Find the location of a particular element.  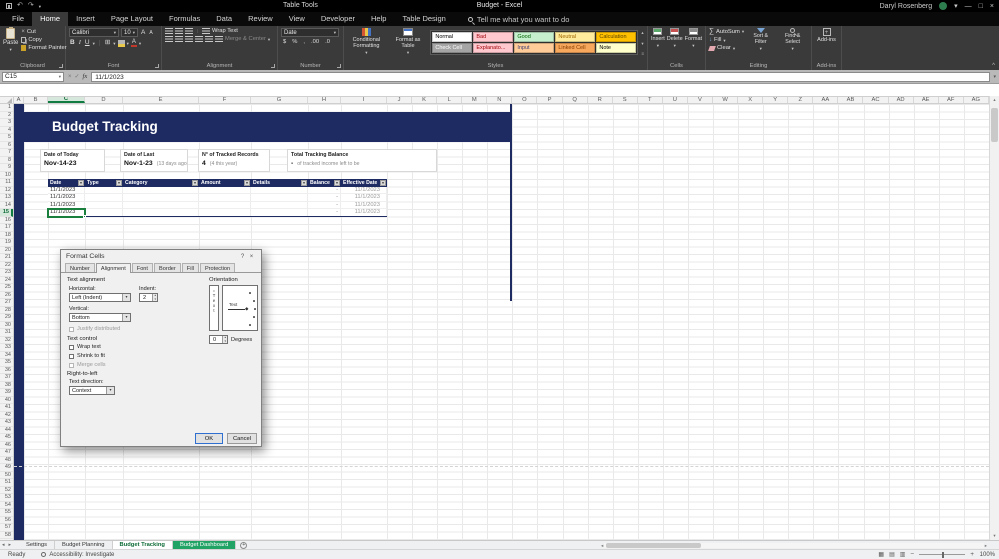

fill-button: ↓ Fill ▾ is located at coordinates (726, 40).